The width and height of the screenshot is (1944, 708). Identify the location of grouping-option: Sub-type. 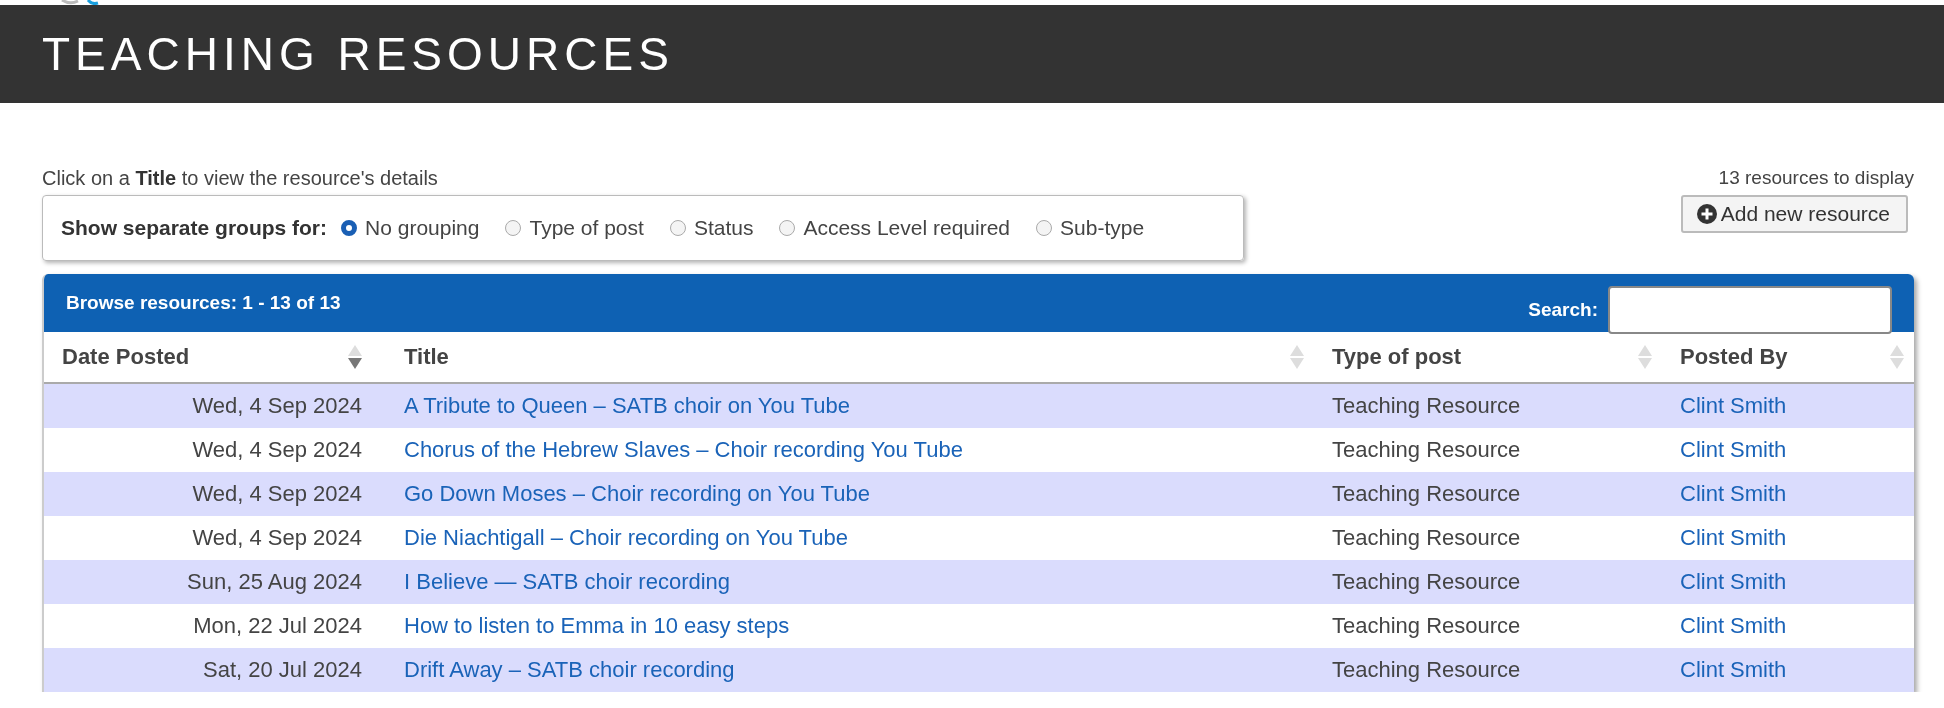
(1090, 228).